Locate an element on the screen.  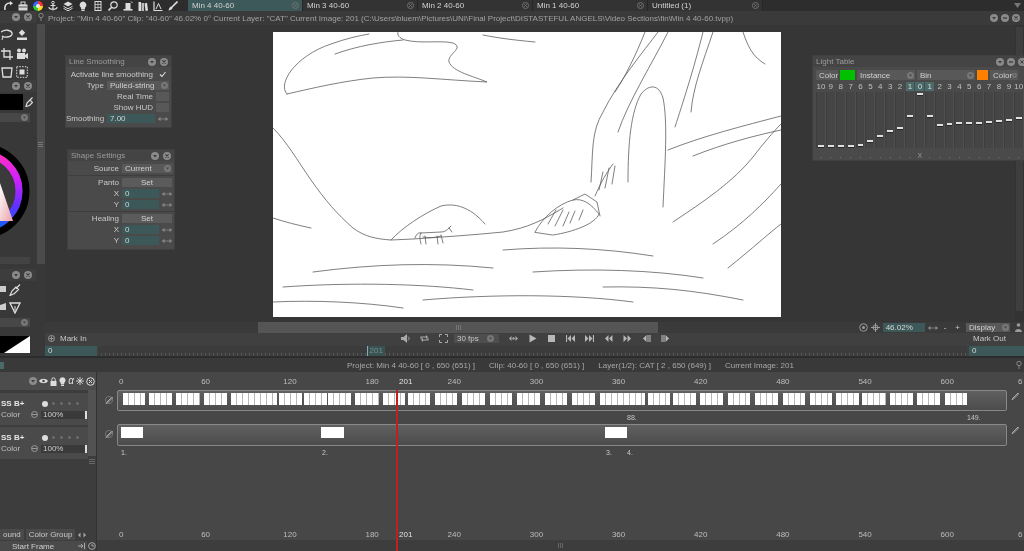
speaker-icon is located at coordinates (405, 338).